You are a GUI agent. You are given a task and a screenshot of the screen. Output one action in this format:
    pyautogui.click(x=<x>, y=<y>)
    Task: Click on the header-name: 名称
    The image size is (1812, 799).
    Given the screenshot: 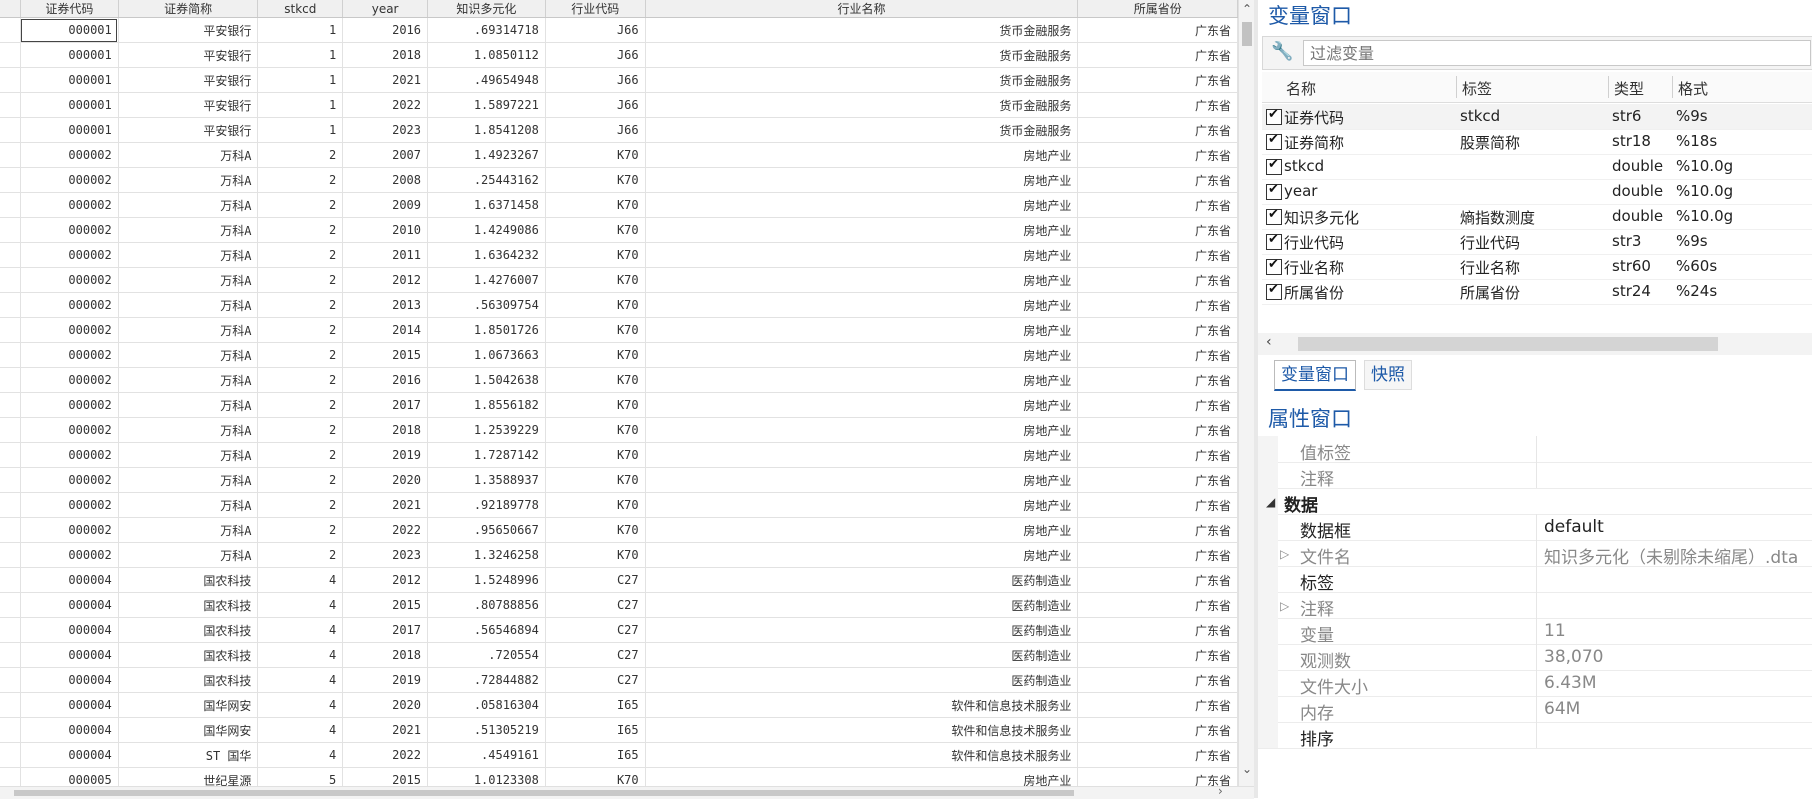 What is the action you would take?
    pyautogui.click(x=1301, y=88)
    